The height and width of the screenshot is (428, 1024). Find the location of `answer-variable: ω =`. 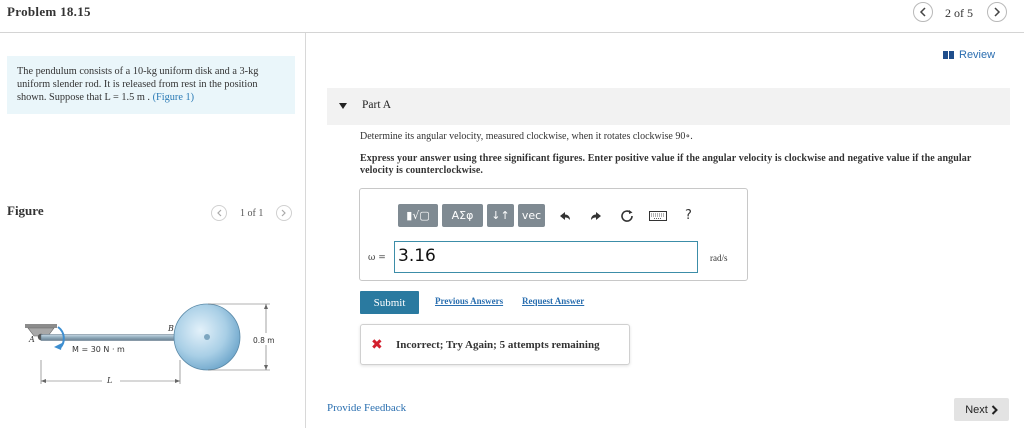

answer-variable: ω = is located at coordinates (377, 258).